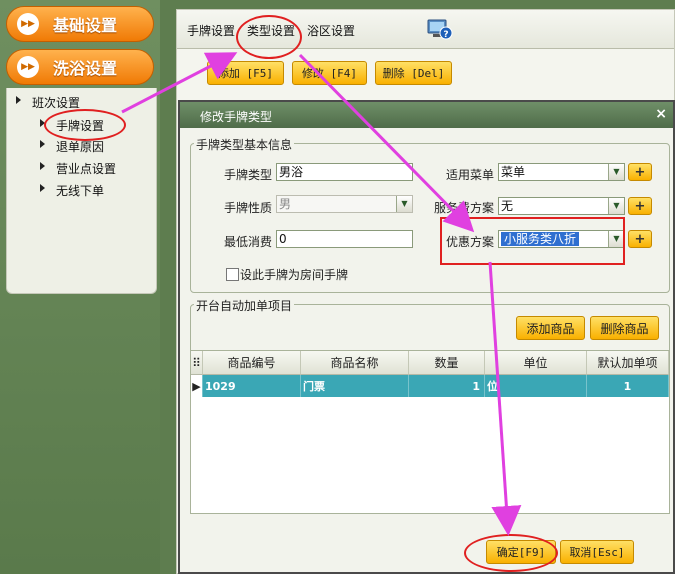  Describe the element at coordinates (244, 144) in the screenshot. I see `basic-info-group-title: 手牌类型基本信息` at that location.